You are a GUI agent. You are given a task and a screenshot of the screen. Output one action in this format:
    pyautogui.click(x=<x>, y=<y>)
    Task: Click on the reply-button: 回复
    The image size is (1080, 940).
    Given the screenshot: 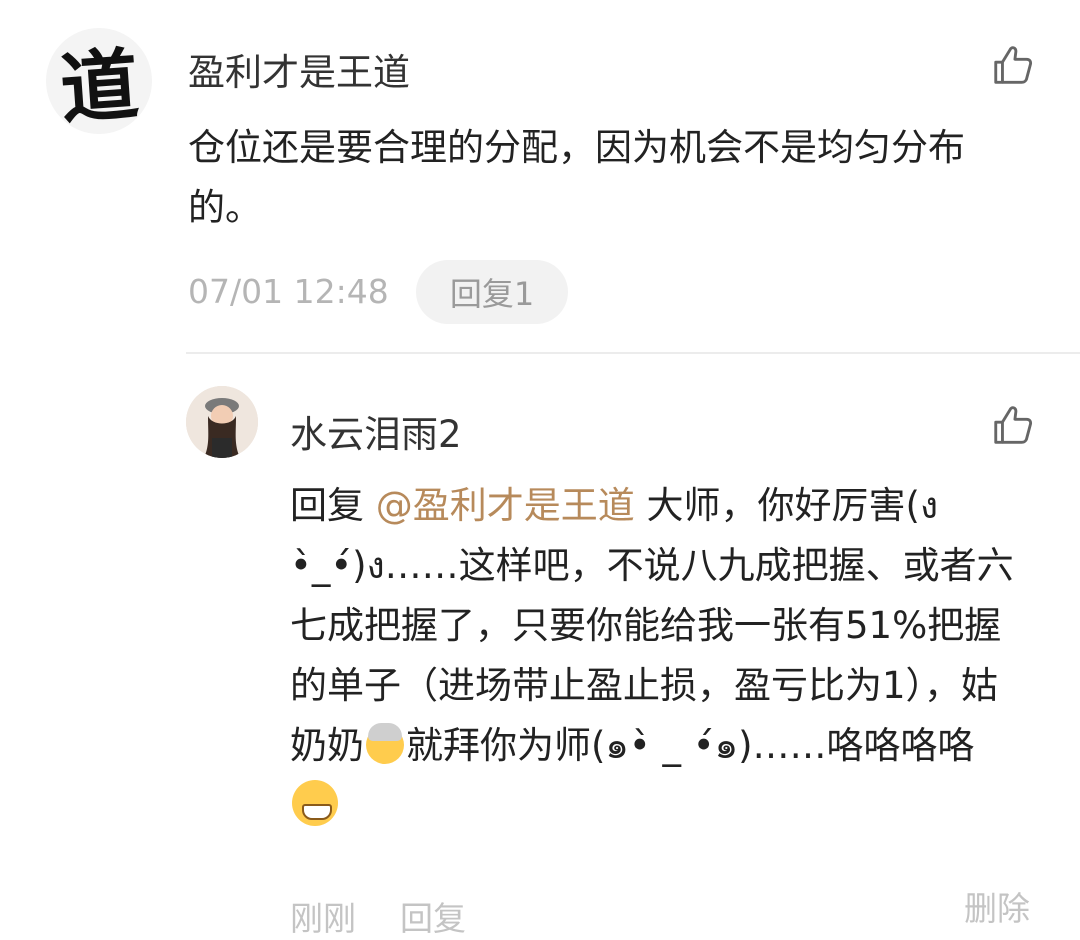 What is the action you would take?
    pyautogui.click(x=433, y=916)
    